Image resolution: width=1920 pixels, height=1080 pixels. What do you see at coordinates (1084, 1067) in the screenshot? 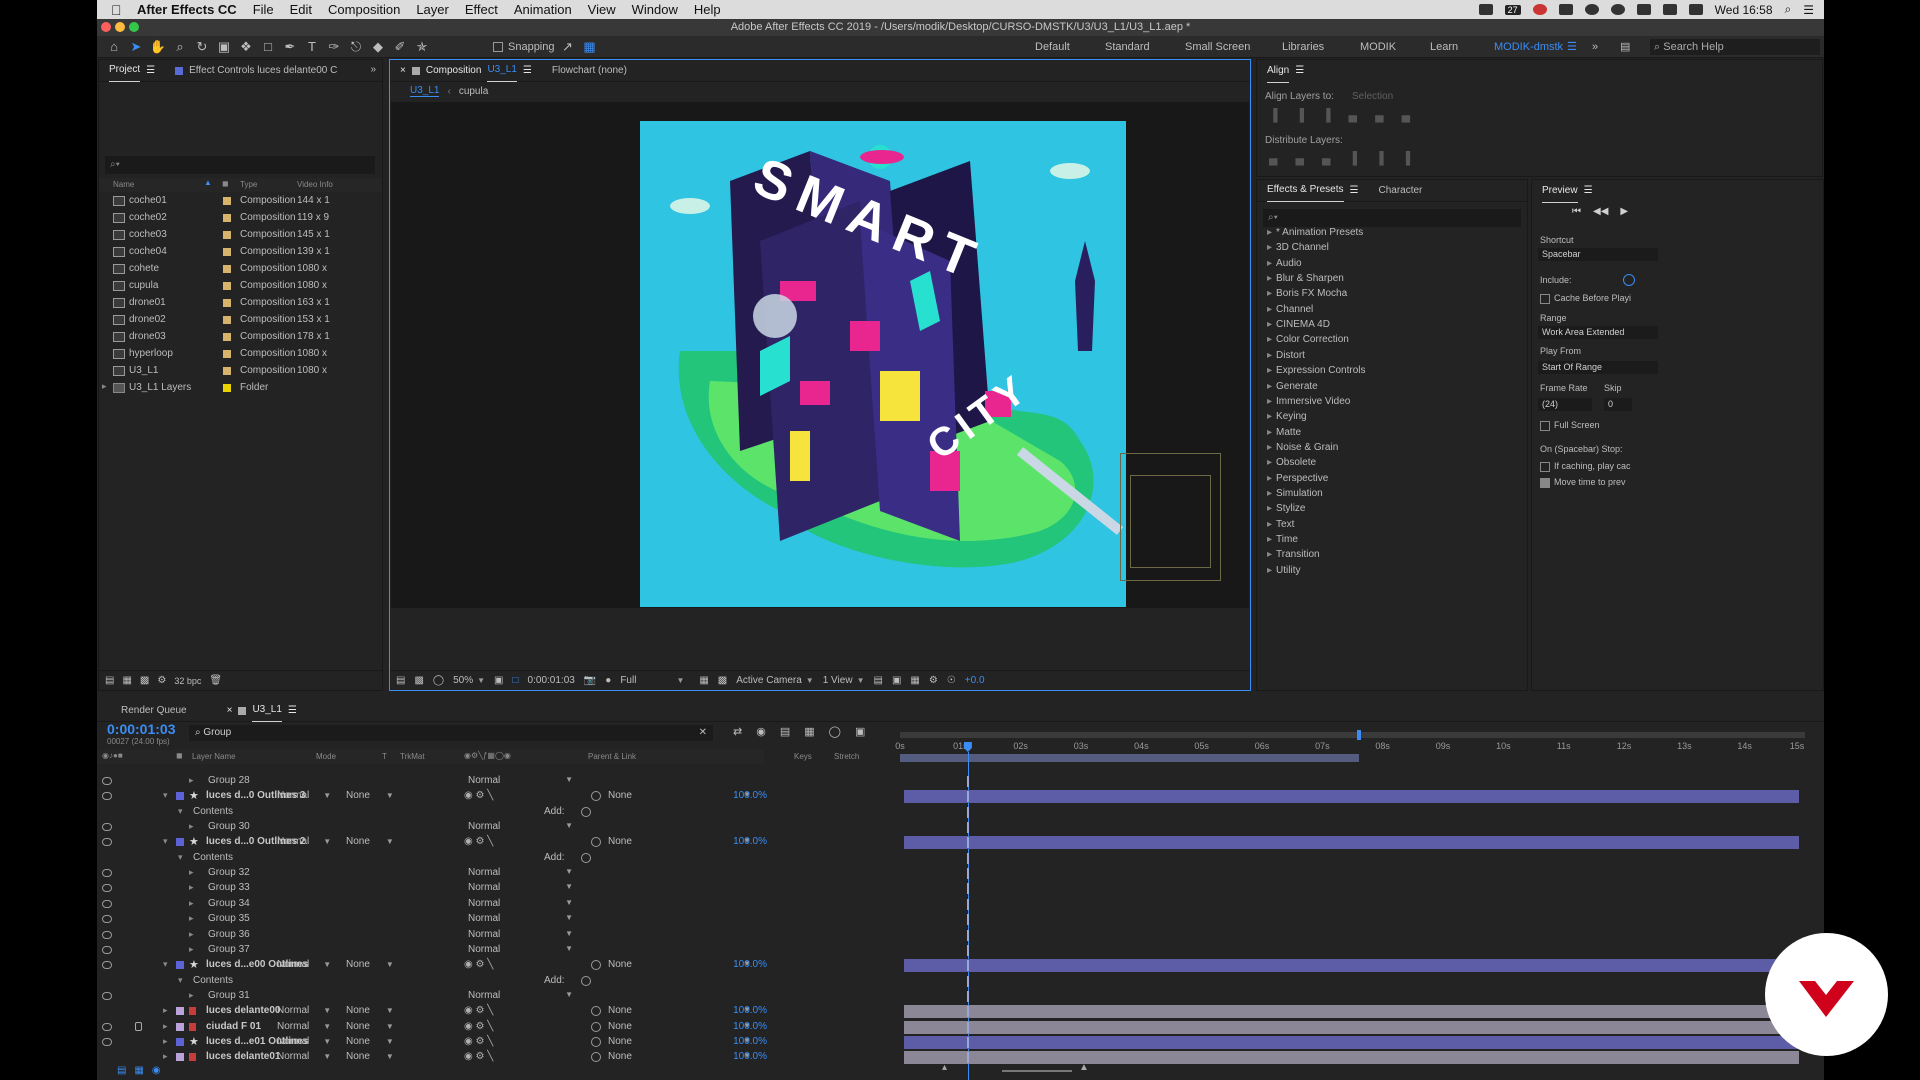
I see `zoom-in-icon: ▲` at bounding box center [1084, 1067].